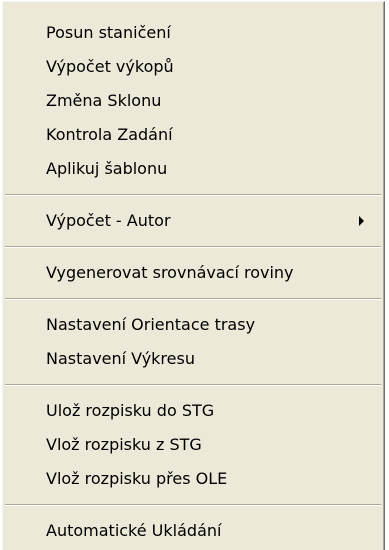 The image size is (389, 550). I want to click on menu-item-label: Ulož rozpisku do STG, so click(130, 410).